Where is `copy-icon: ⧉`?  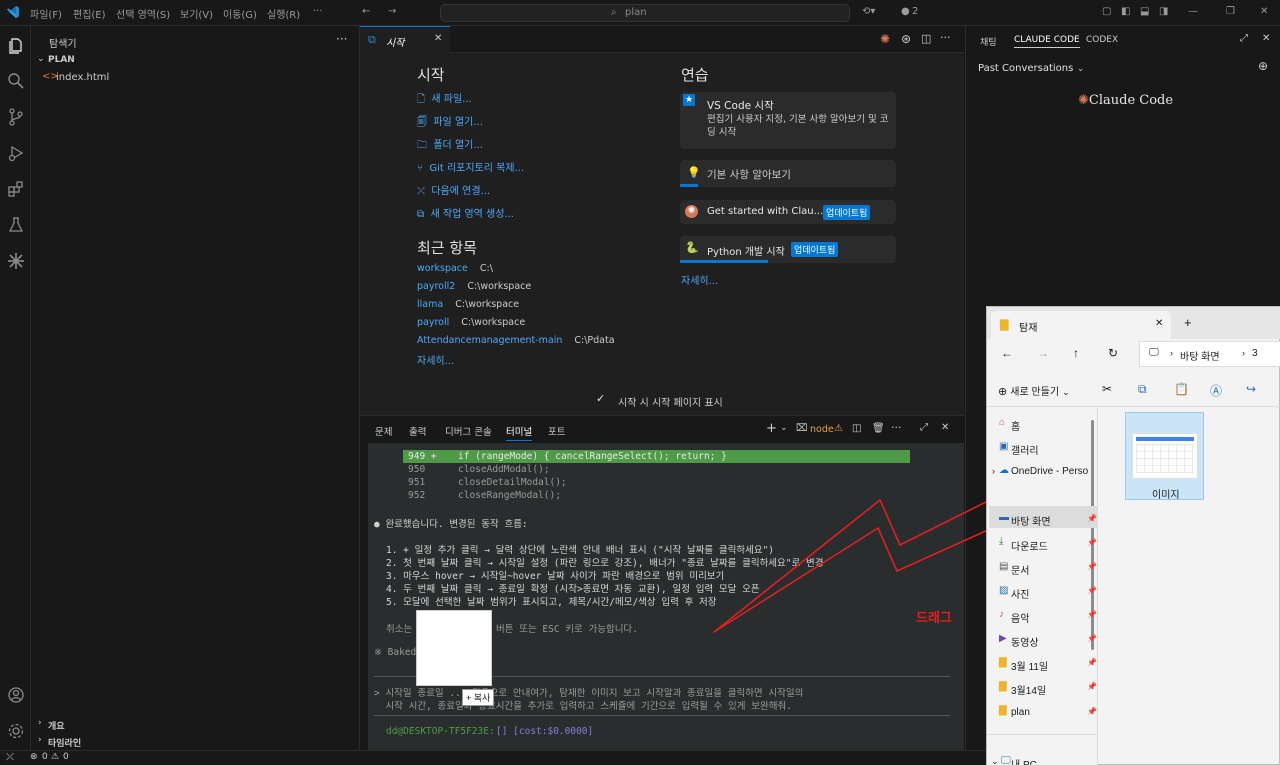 copy-icon: ⧉ is located at coordinates (1142, 389).